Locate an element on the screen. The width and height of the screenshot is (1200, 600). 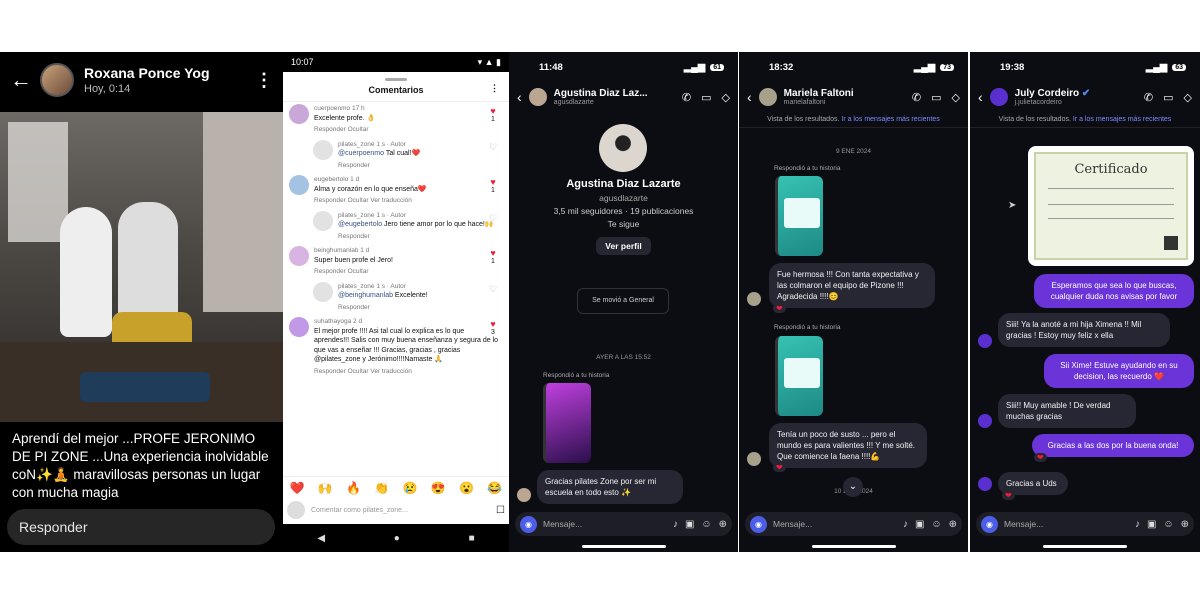
contact-name: July Cordeiro ✔ is located at coordinates (1053, 93).